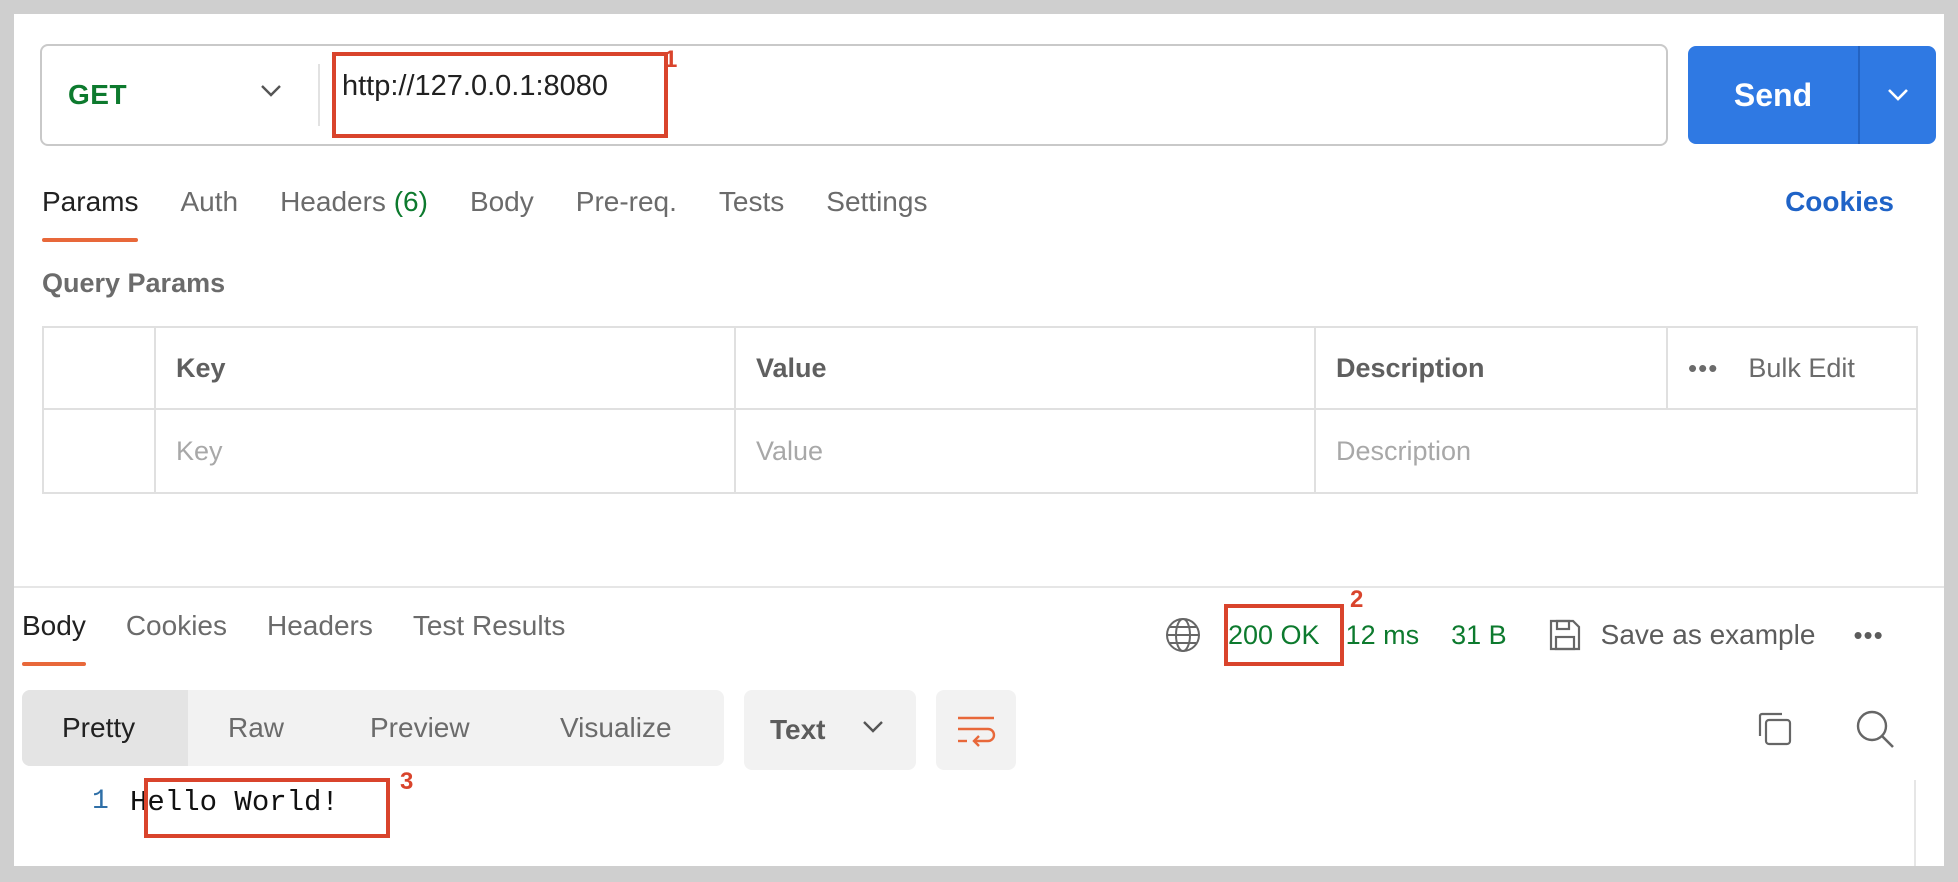 This screenshot has width=1958, height=882. I want to click on annotation-box-body, so click(267, 808).